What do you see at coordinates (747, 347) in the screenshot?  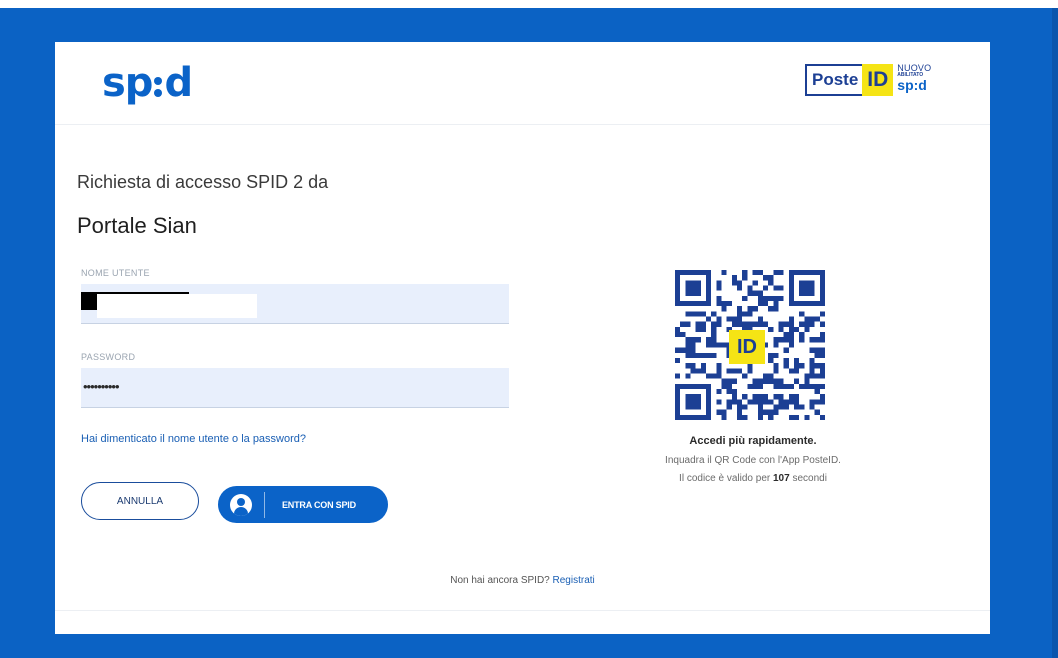 I see `qr-id-badge: ID` at bounding box center [747, 347].